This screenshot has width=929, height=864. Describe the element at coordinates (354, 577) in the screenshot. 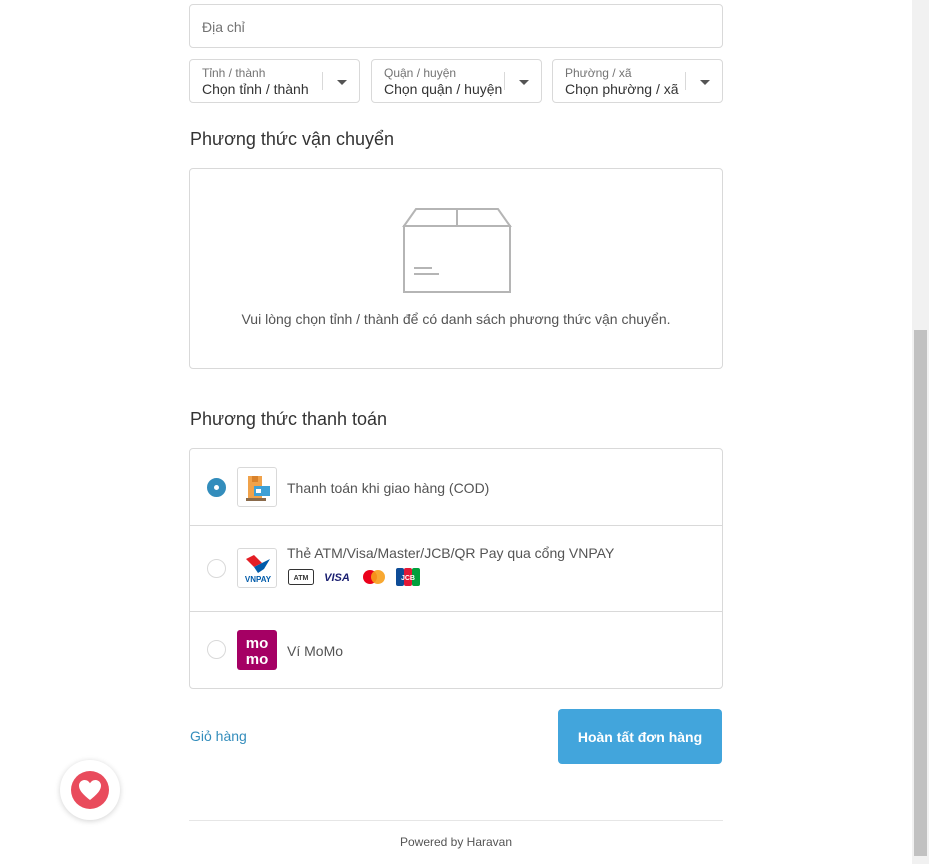

I see `accepted-cards: ATM VISA JCB` at that location.